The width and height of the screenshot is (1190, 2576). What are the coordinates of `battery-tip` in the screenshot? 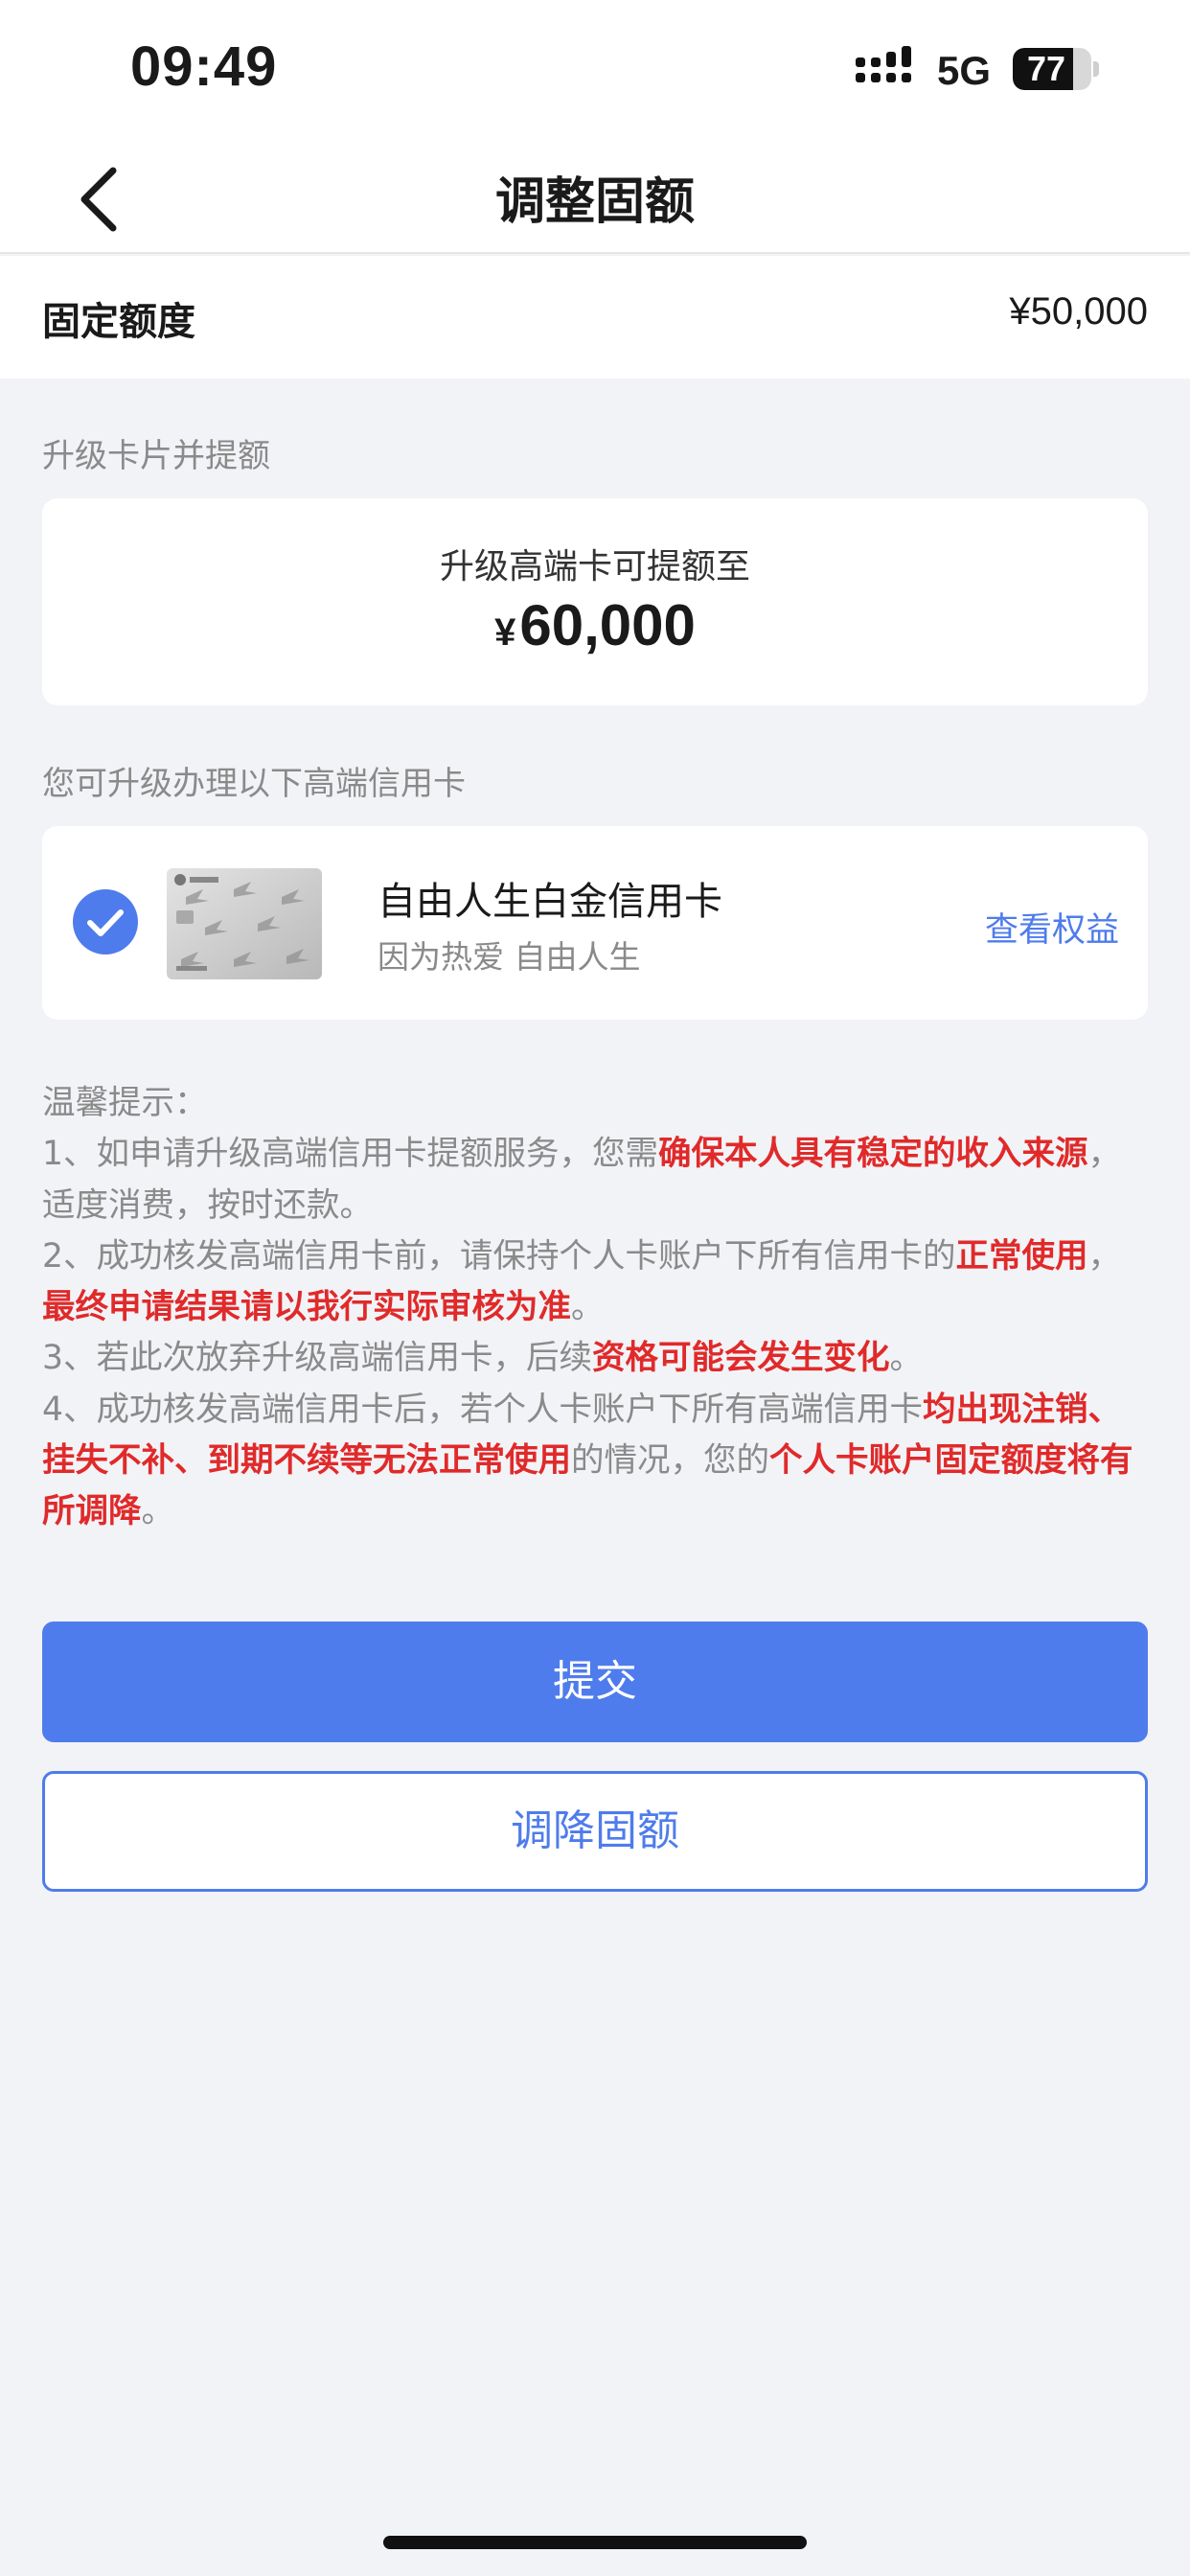 It's located at (1096, 69).